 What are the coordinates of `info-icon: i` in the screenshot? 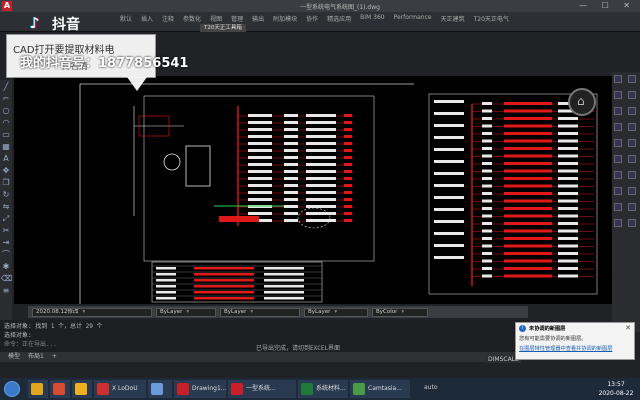 It's located at (522, 328).